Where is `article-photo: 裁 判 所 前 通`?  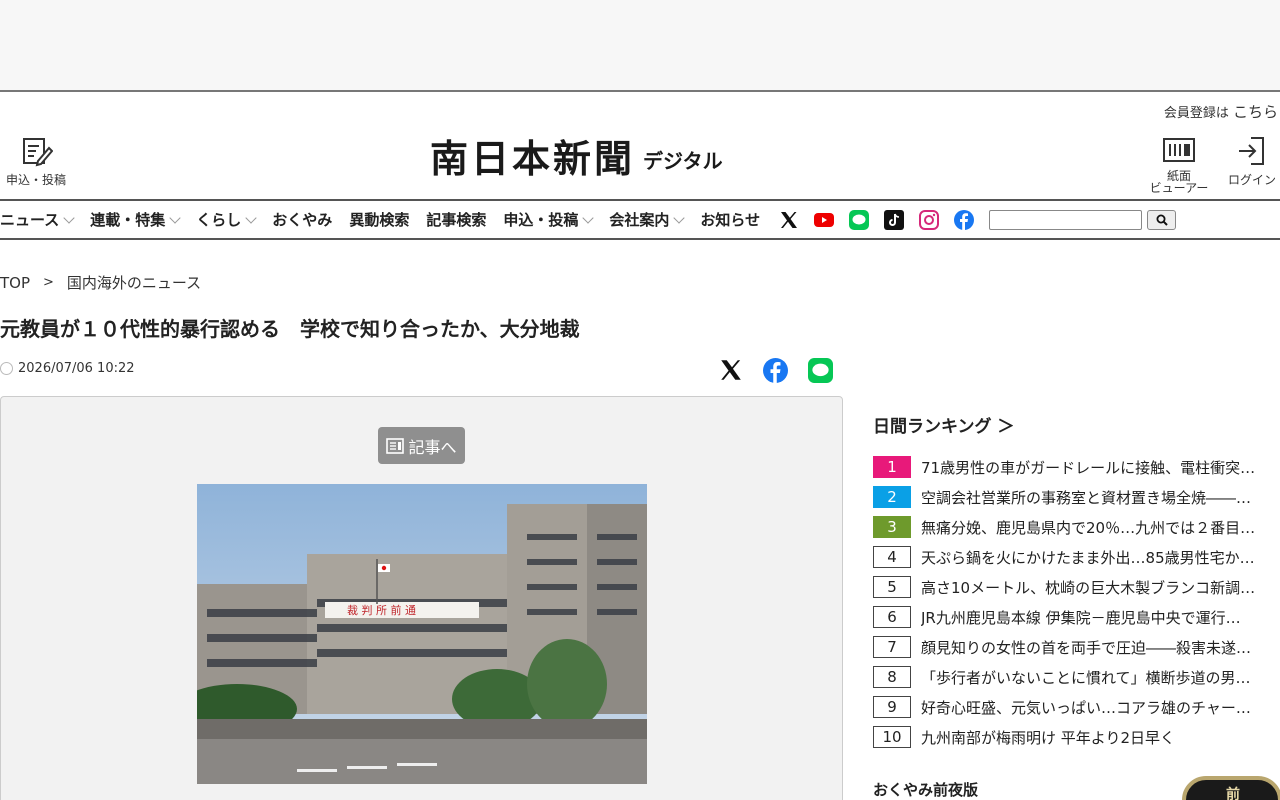
article-photo: 裁 判 所 前 通 is located at coordinates (422, 634).